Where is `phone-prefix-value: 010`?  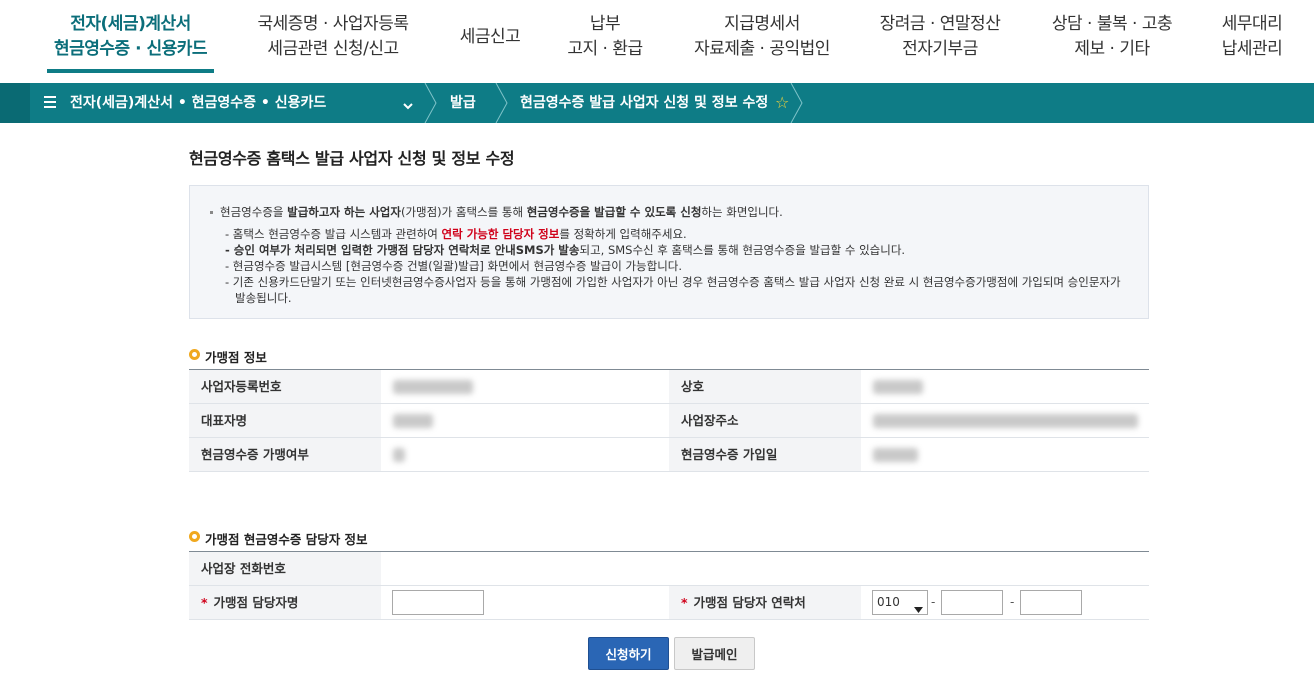
phone-prefix-value: 010 is located at coordinates (888, 602).